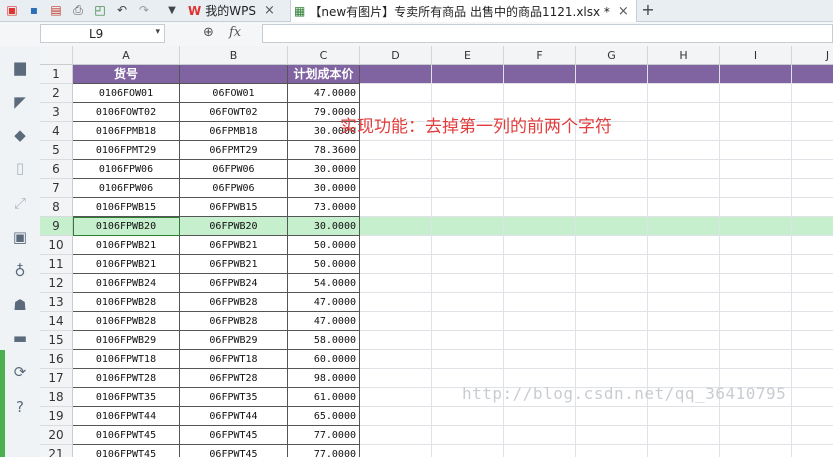 This screenshot has width=833, height=457. Describe the element at coordinates (812, 321) in the screenshot. I see `cell-j14` at that location.